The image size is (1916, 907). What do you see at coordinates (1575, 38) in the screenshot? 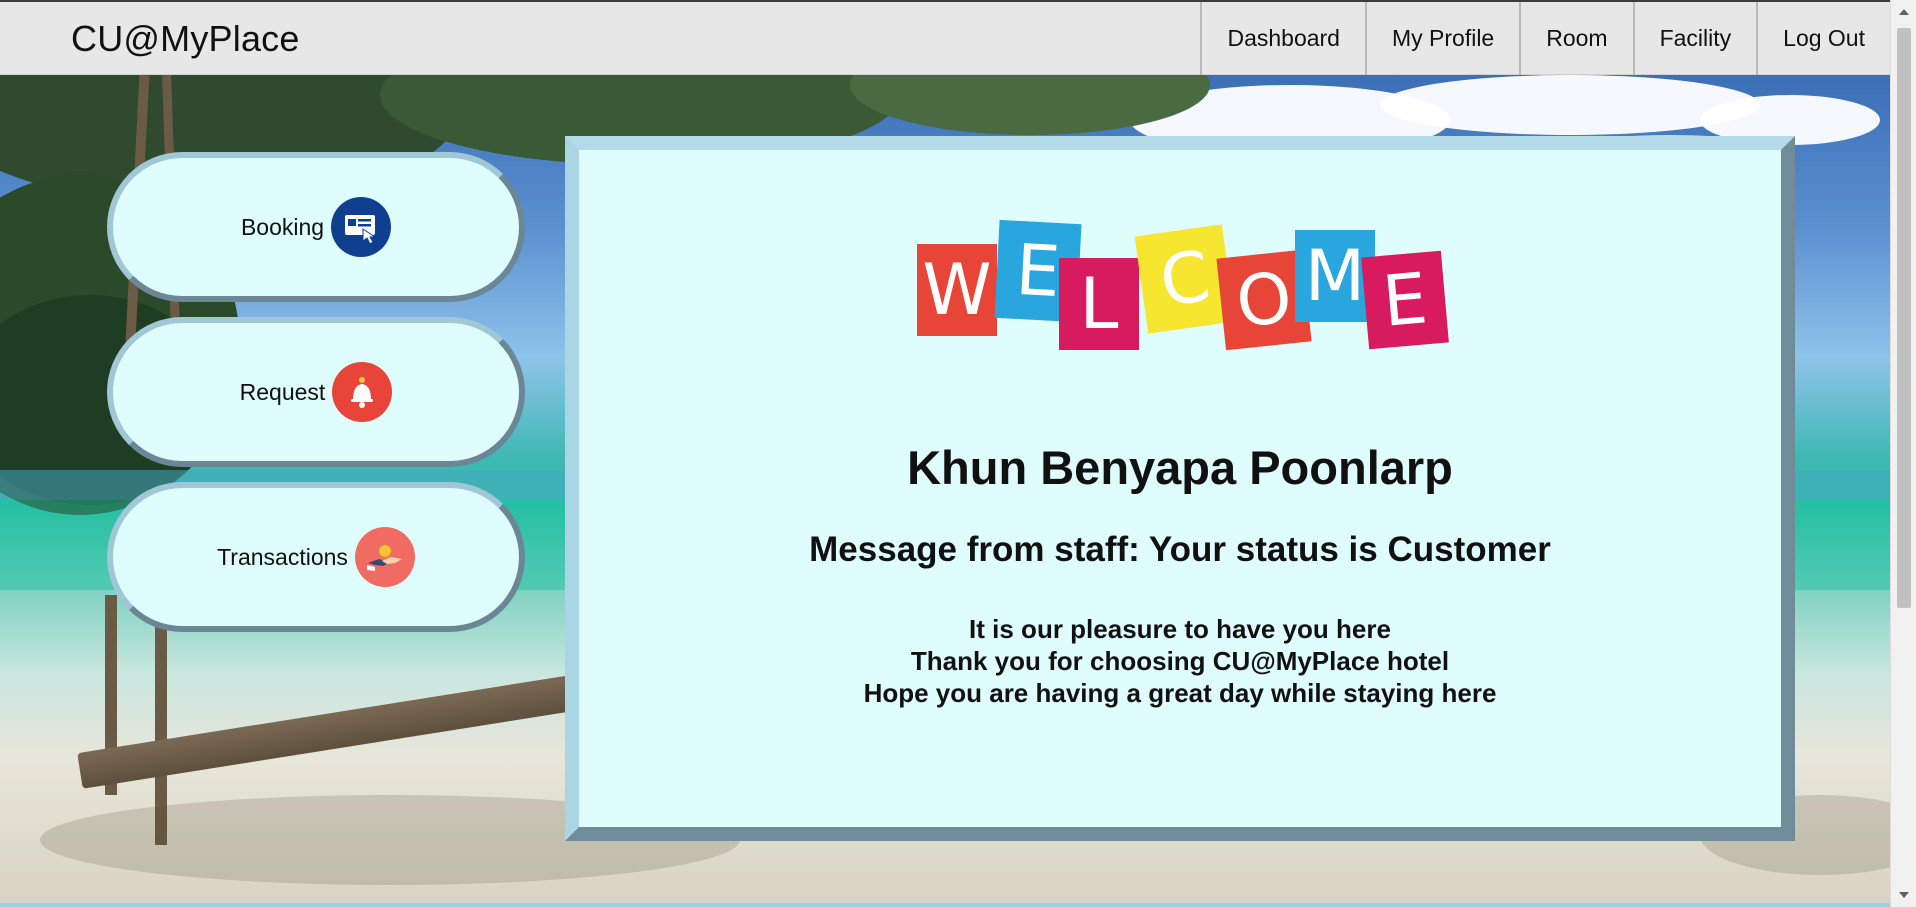
I see `nav-room: Room` at bounding box center [1575, 38].